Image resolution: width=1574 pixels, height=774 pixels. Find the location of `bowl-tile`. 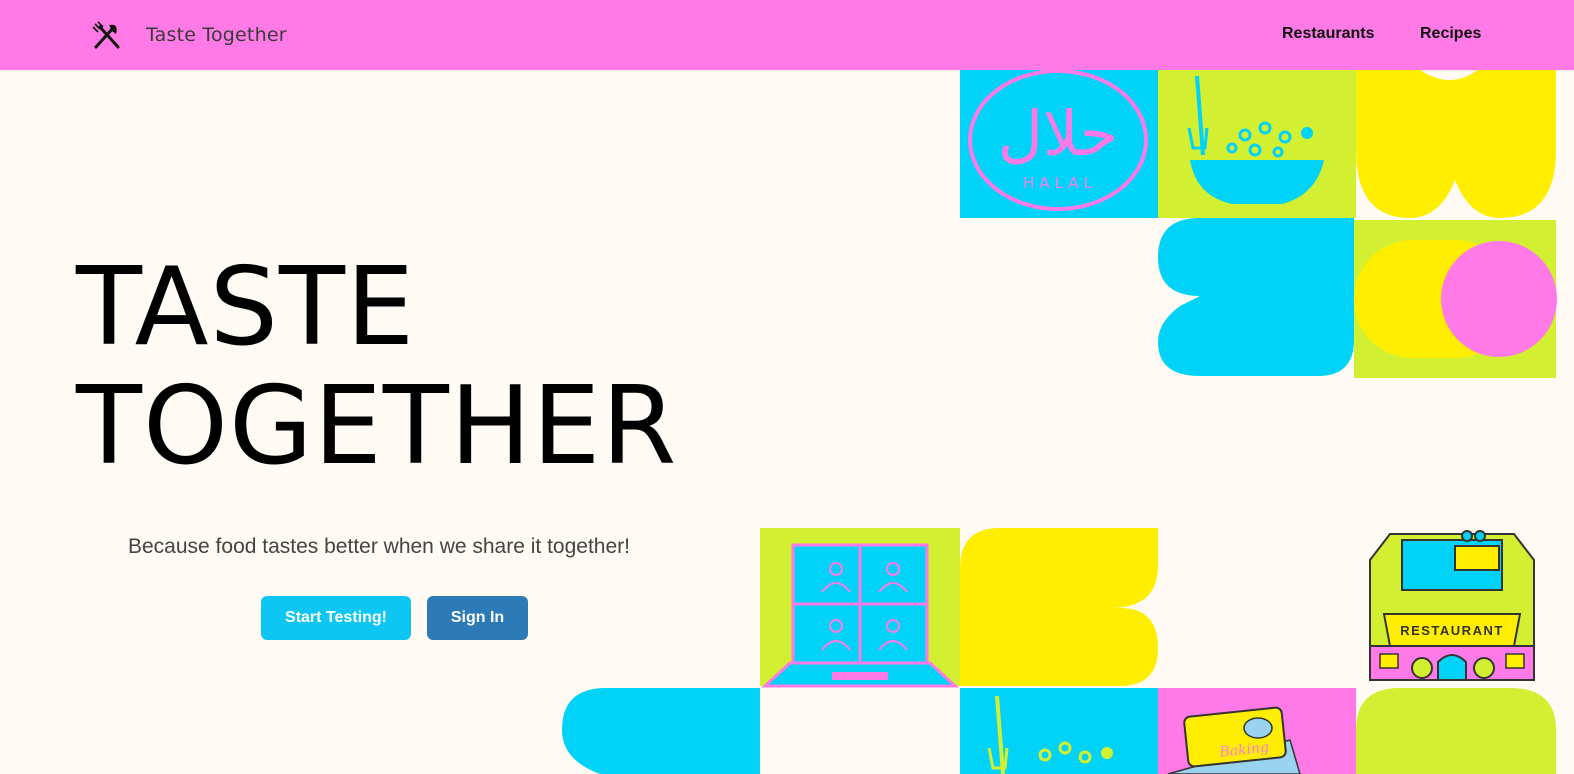

bowl-tile is located at coordinates (1257, 144).